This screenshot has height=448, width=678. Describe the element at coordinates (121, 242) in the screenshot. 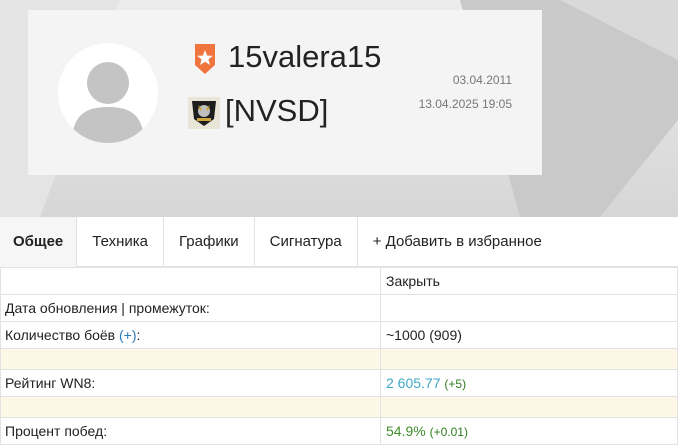

I see `tab-vehicles: Техника` at that location.